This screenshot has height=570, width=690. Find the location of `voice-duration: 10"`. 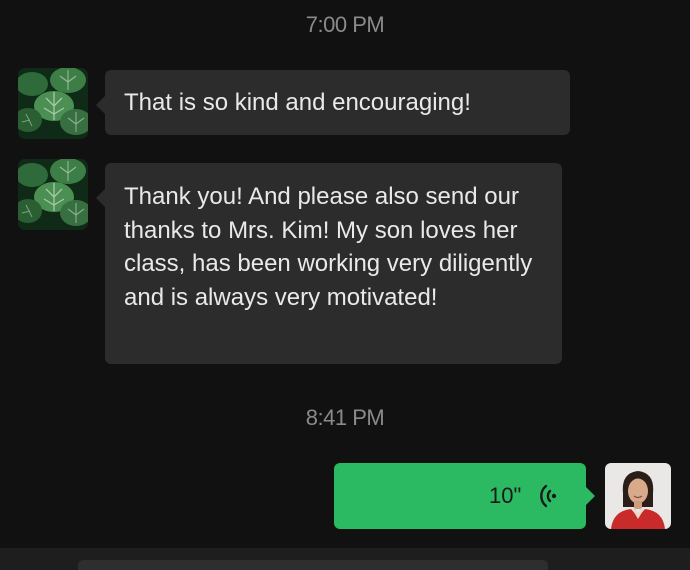

voice-duration: 10" is located at coordinates (505, 495).